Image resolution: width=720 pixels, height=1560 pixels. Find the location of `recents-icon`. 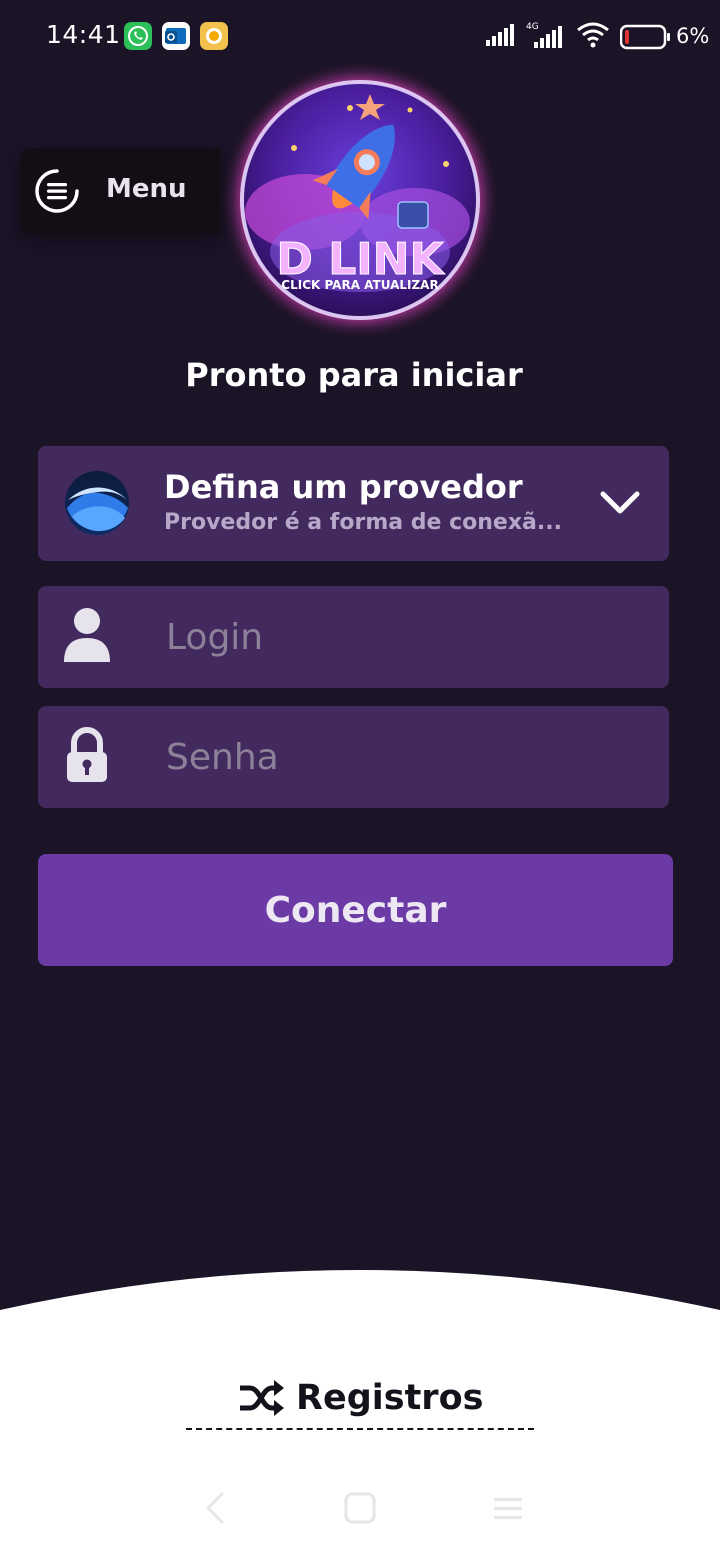

recents-icon is located at coordinates (508, 1508).